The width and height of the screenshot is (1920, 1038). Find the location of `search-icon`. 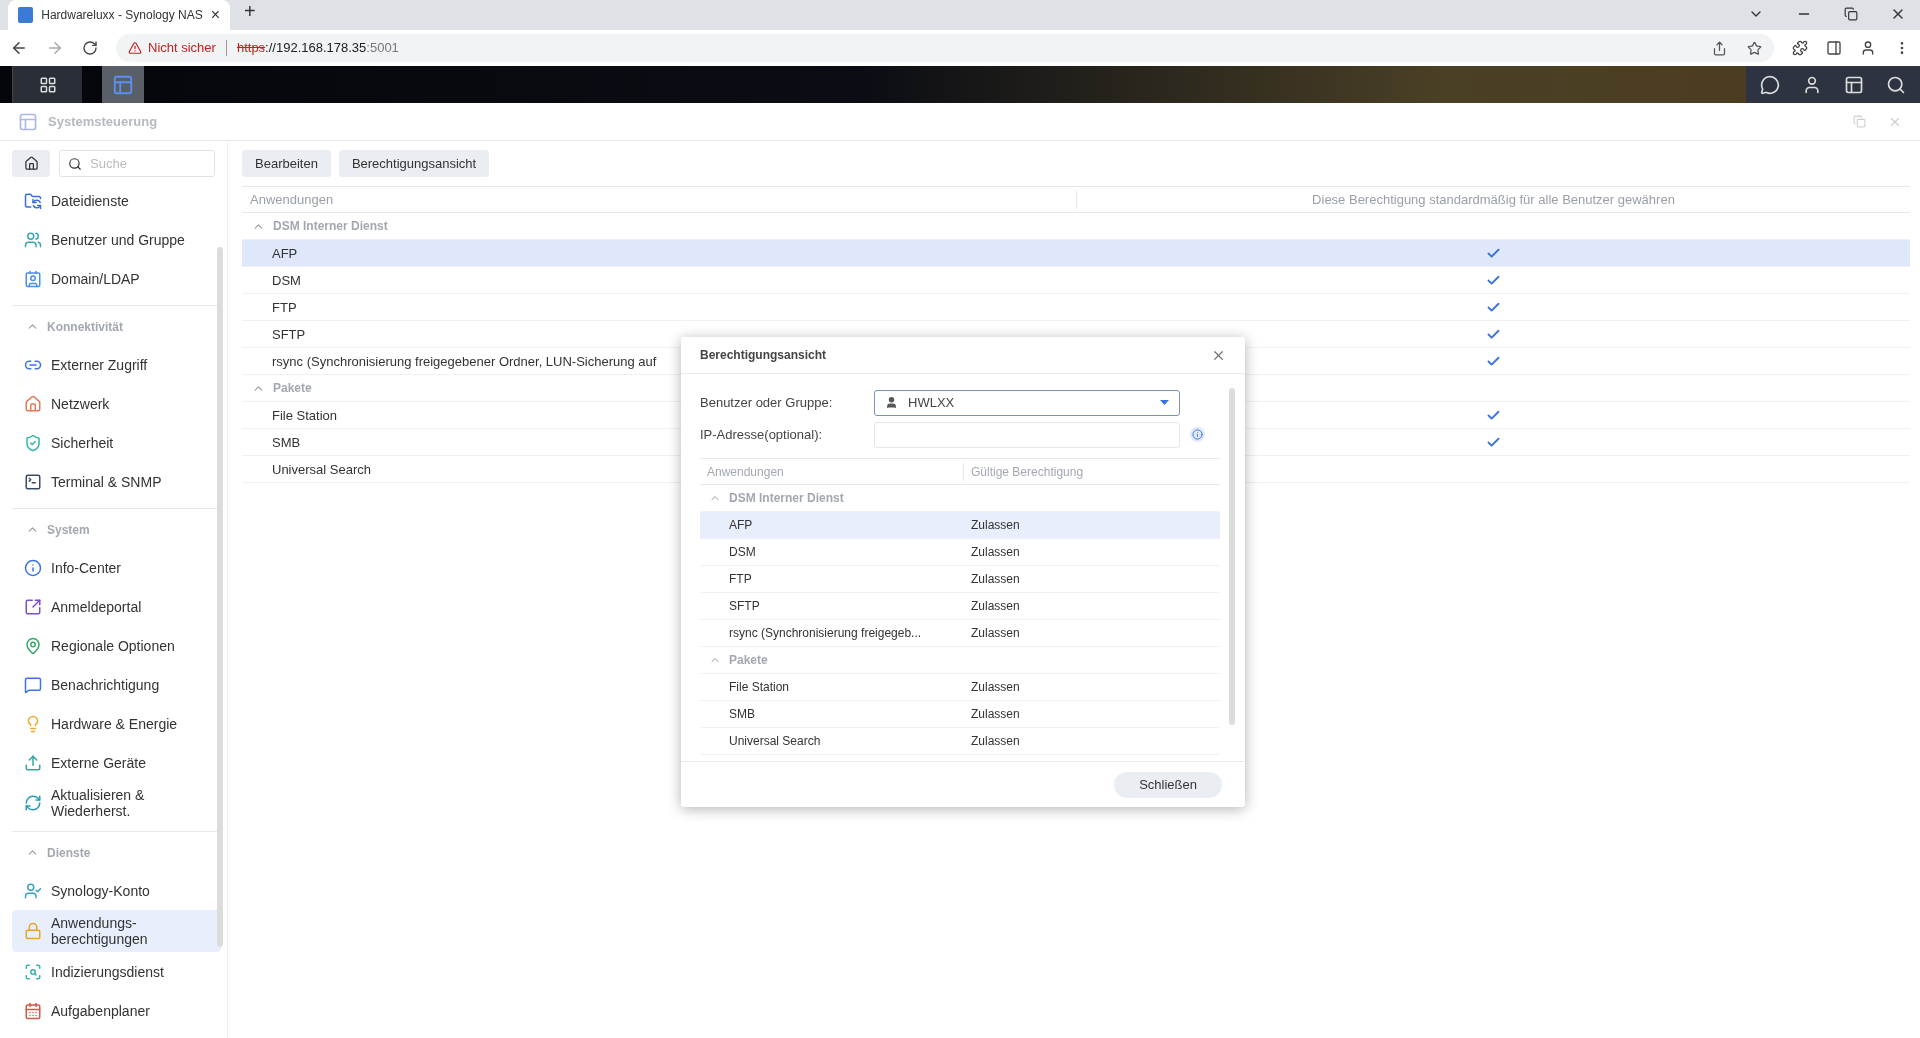

search-icon is located at coordinates (1896, 84).